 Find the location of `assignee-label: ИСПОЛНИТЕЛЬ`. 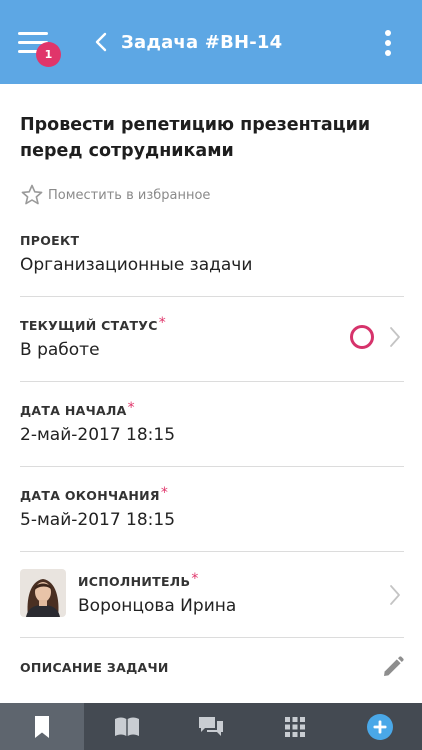

assignee-label: ИСПОЛНИТЕЛЬ is located at coordinates (134, 581).